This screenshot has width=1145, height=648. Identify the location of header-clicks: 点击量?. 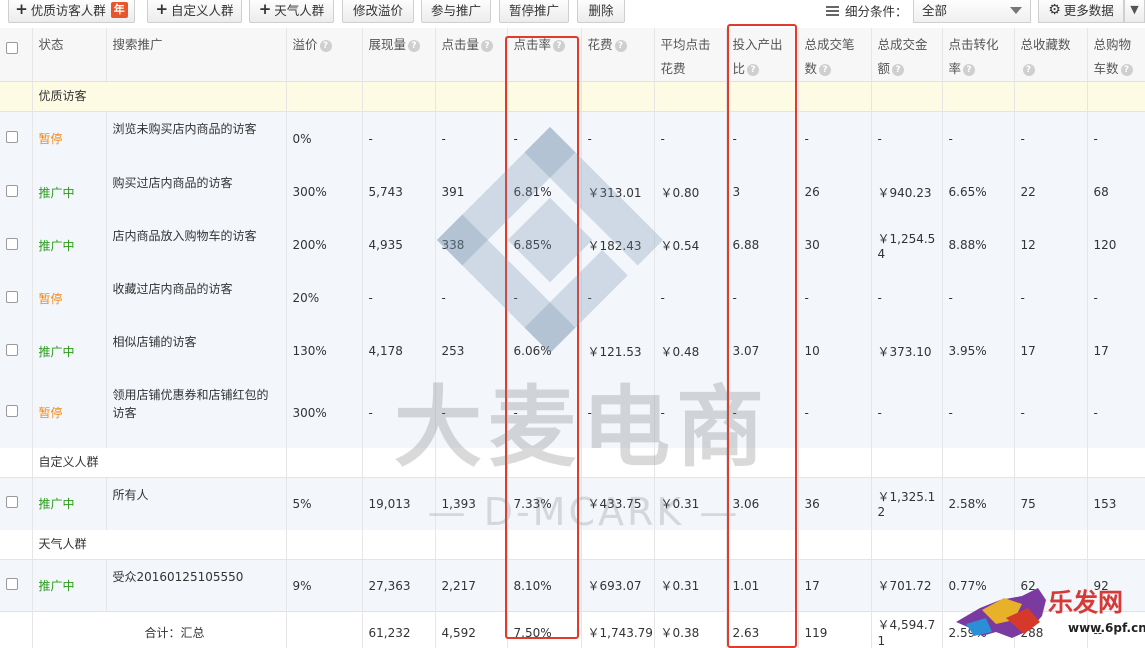
(471, 55).